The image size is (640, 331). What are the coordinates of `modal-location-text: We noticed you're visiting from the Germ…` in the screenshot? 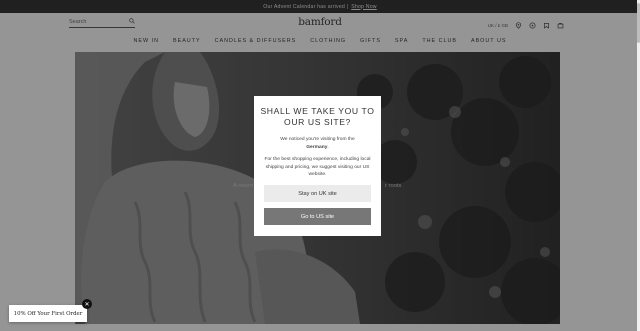 It's located at (317, 143).